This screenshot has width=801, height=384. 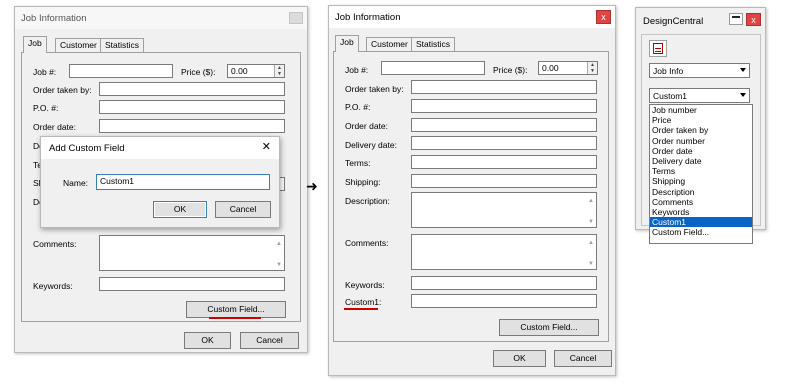 I want to click on close-icon: ✕, so click(x=266, y=146).